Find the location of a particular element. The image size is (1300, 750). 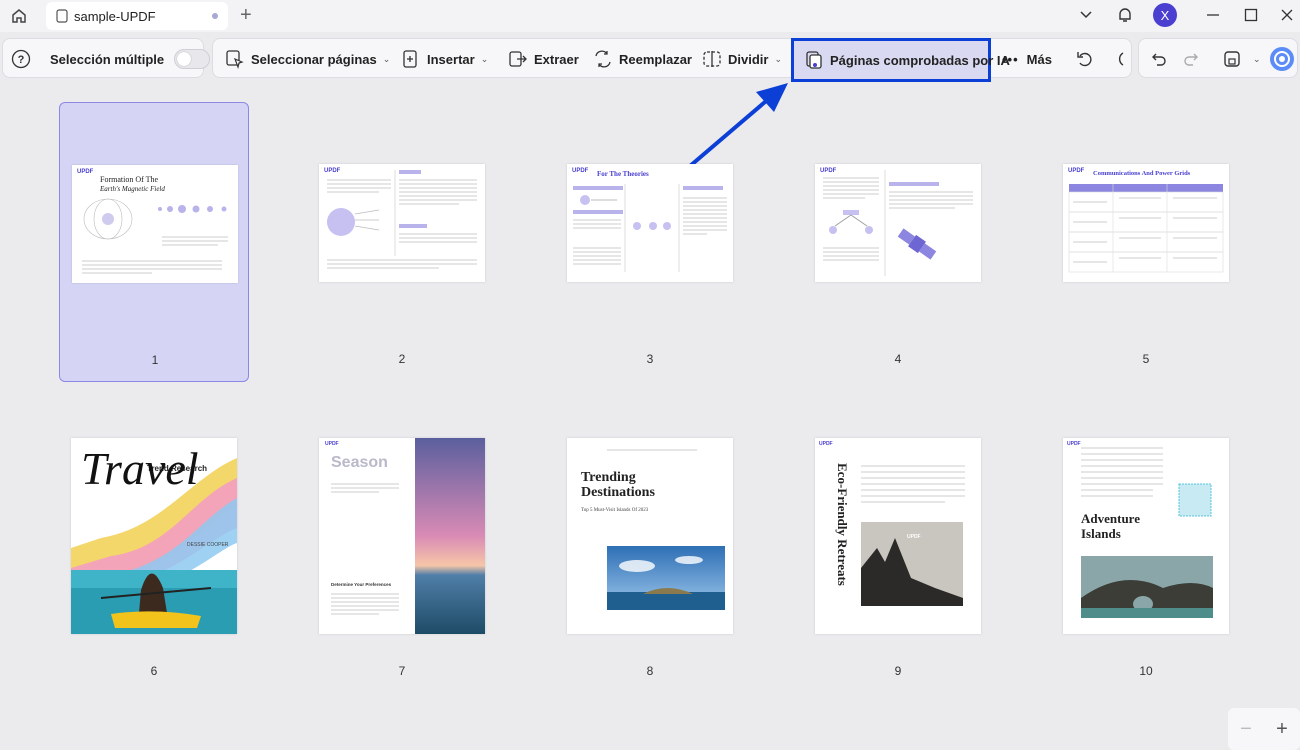

page-number: 1 is located at coordinates (155, 360).